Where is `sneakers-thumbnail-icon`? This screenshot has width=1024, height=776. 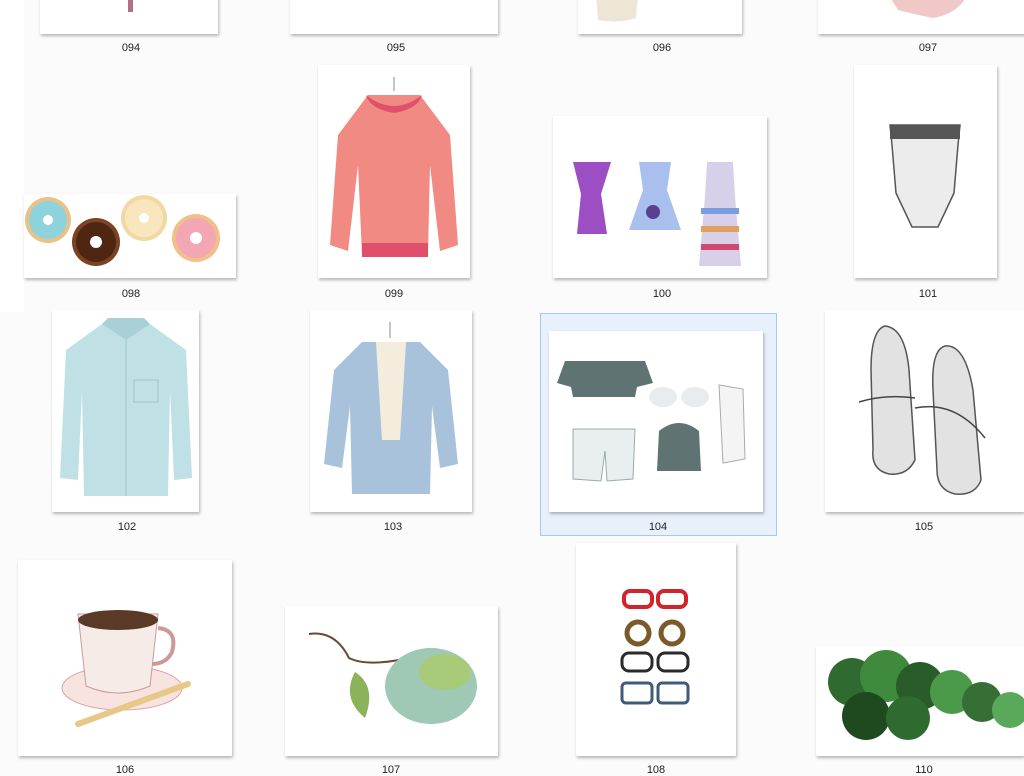
sneakers-thumbnail-icon is located at coordinates (924, 411).